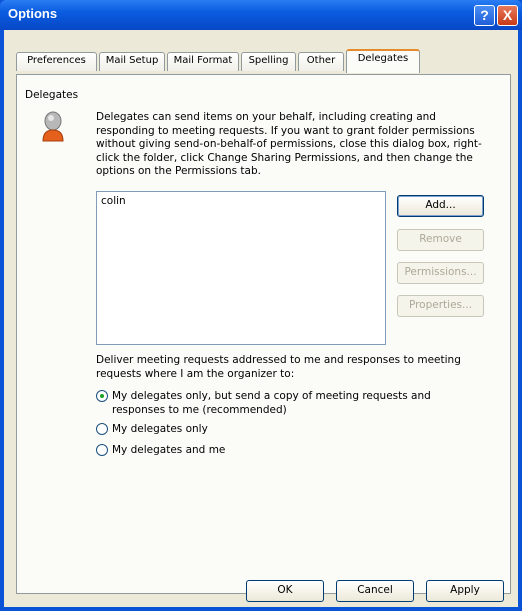 This screenshot has height=611, width=522. I want to click on radio-label: My delegates and me, so click(169, 450).